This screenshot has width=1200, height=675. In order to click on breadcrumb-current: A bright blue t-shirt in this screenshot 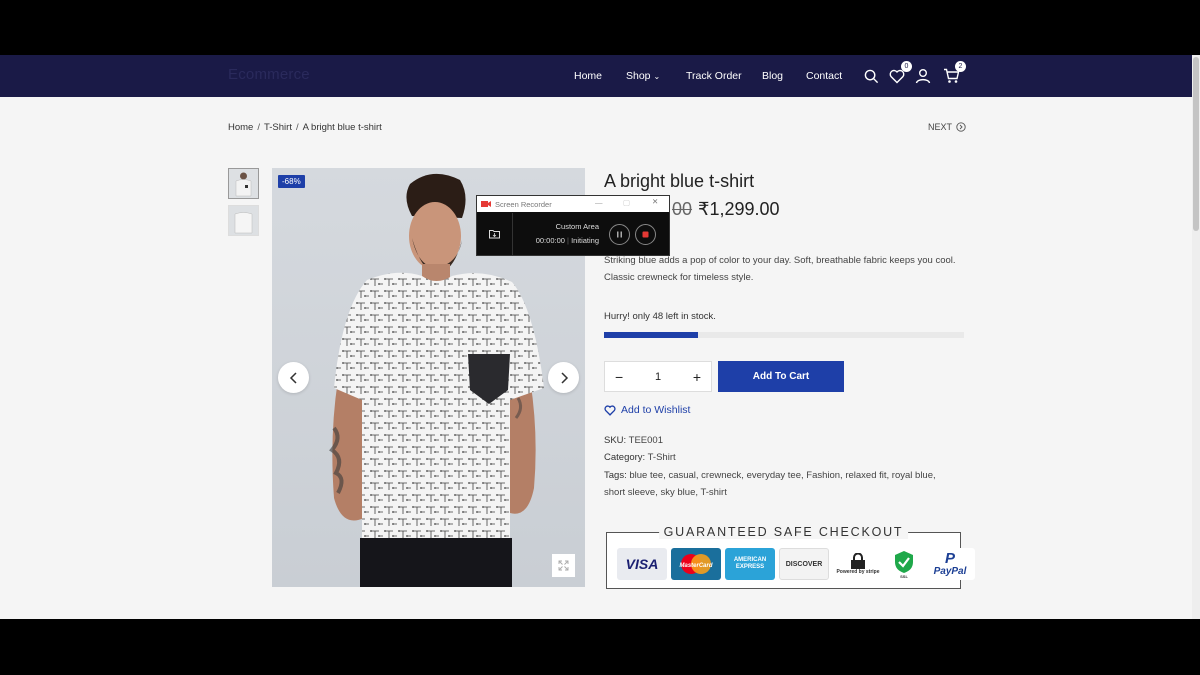, I will do `click(342, 127)`.